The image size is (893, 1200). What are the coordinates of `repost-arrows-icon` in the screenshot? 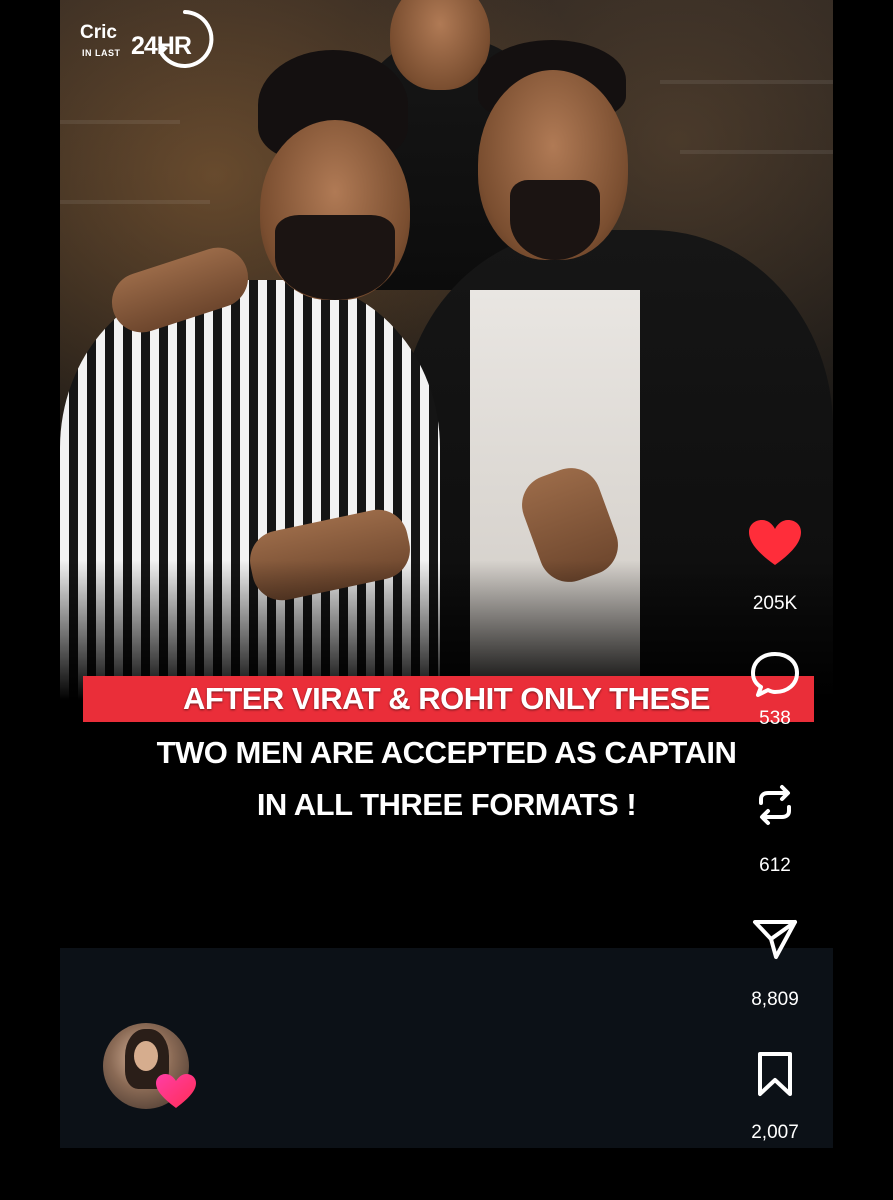 It's located at (775, 805).